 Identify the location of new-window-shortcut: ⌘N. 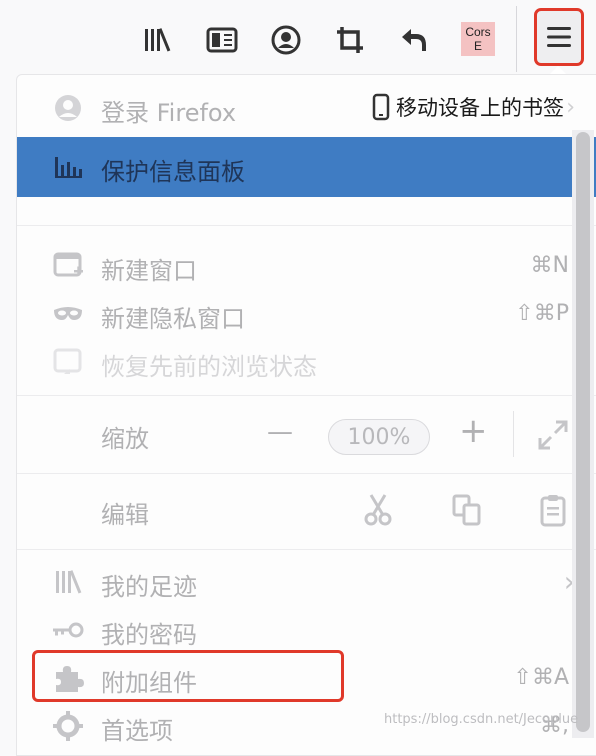
(549, 265).